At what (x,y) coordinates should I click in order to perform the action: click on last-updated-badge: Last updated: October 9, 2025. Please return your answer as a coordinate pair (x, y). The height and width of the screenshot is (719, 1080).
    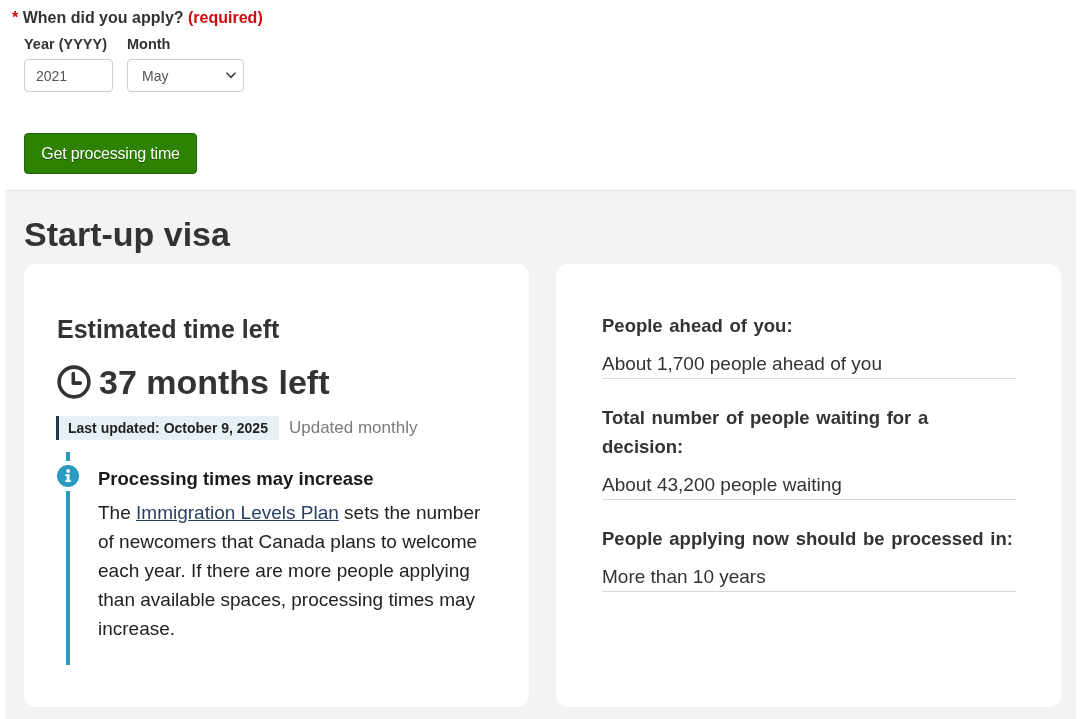
    Looking at the image, I should click on (167, 428).